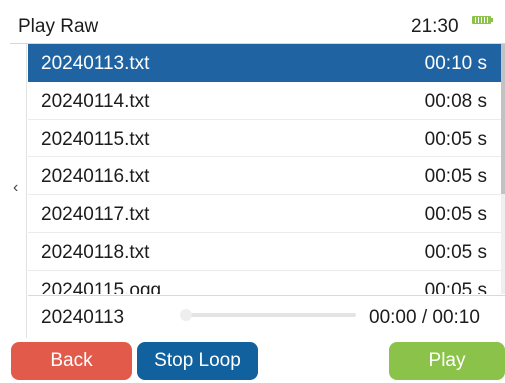 Image resolution: width=505 pixels, height=383 pixels. Describe the element at coordinates (264, 139) in the screenshot. I see `file-row: 20240115.txt 00:05 s` at that location.